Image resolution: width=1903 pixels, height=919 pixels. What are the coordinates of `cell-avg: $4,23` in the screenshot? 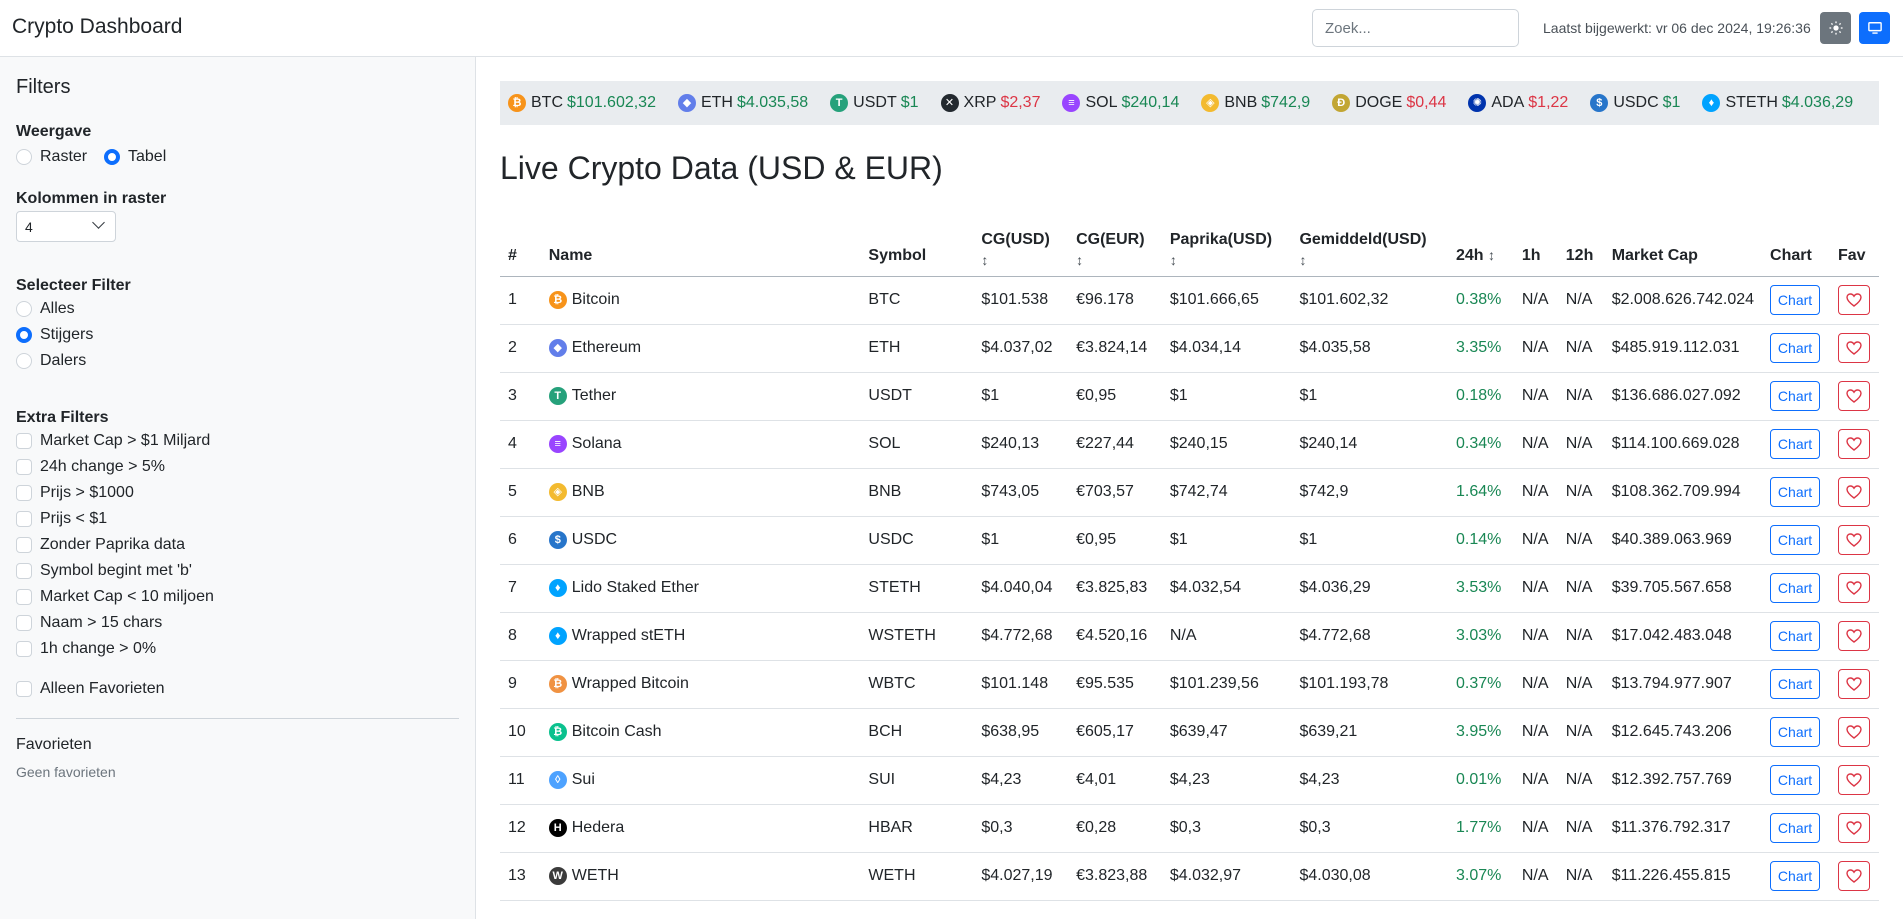 It's located at (1369, 780).